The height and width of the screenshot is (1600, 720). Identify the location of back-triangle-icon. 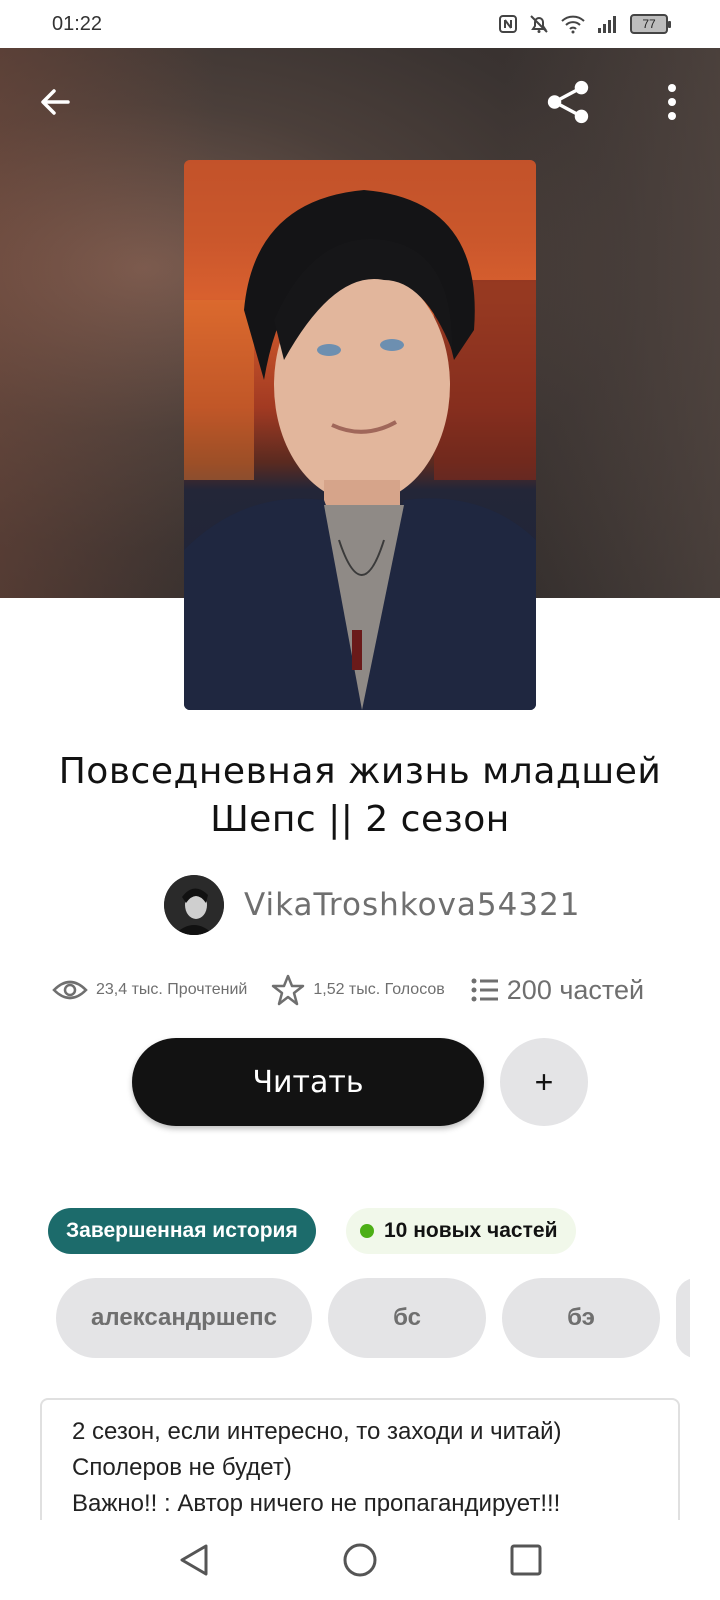
(194, 1560).